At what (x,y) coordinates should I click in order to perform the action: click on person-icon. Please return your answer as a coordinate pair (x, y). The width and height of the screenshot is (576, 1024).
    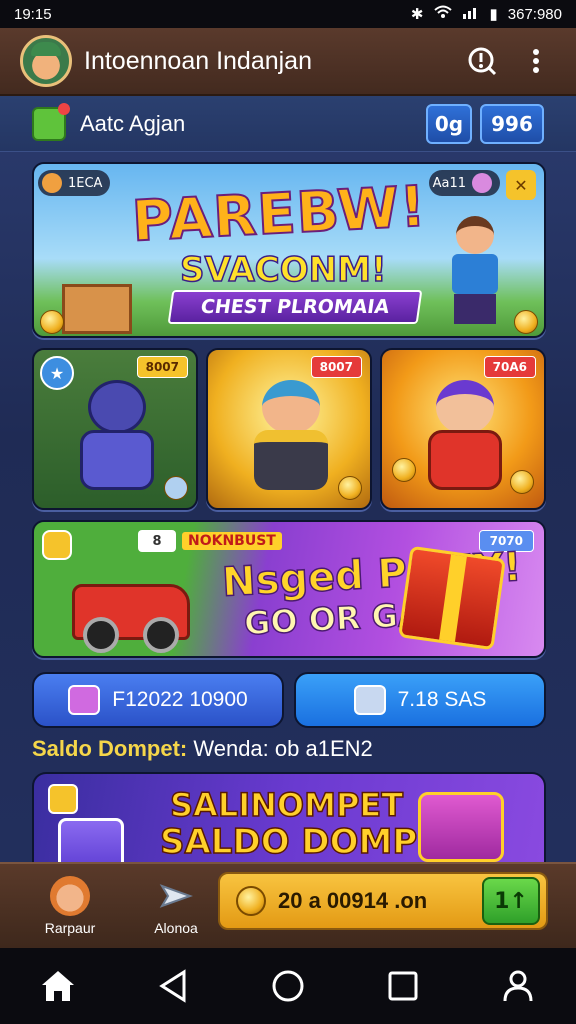
    Looking at the image, I should click on (518, 986).